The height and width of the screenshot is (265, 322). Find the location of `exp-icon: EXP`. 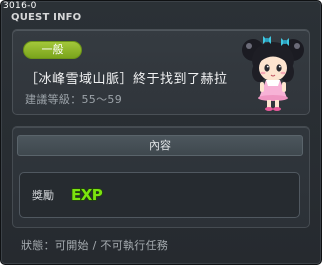

exp-icon: EXP is located at coordinates (87, 194).